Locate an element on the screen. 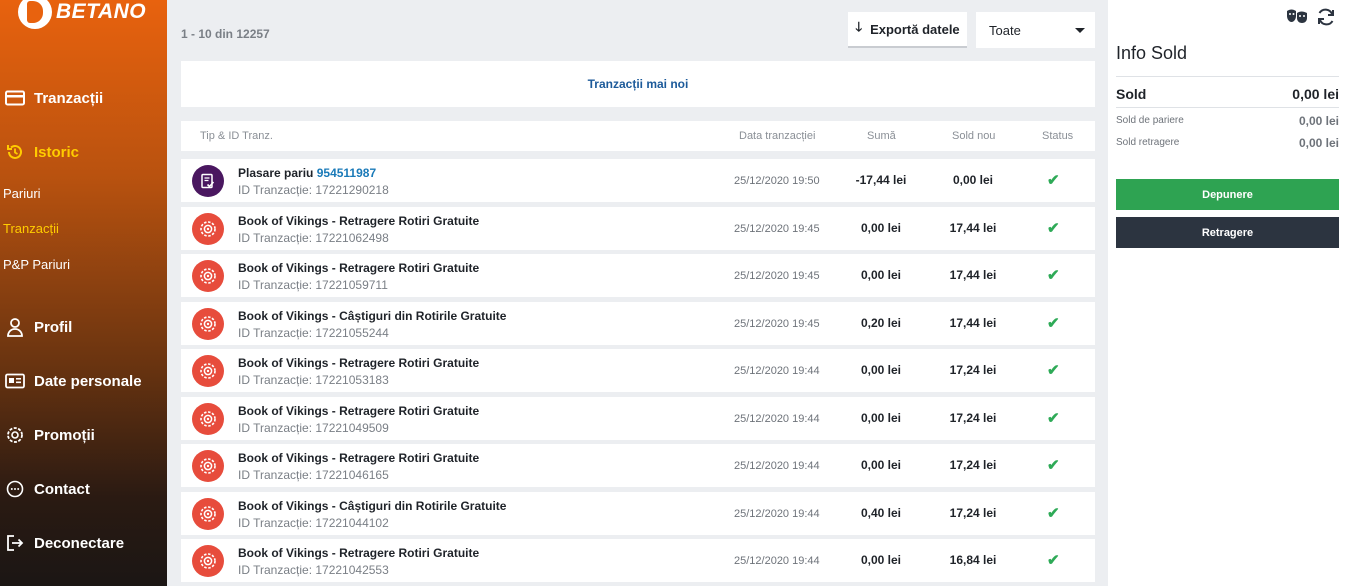 This screenshot has width=1345, height=586. sidebar-subitem-pp-pariuri: P&P Pariuri is located at coordinates (36, 264).